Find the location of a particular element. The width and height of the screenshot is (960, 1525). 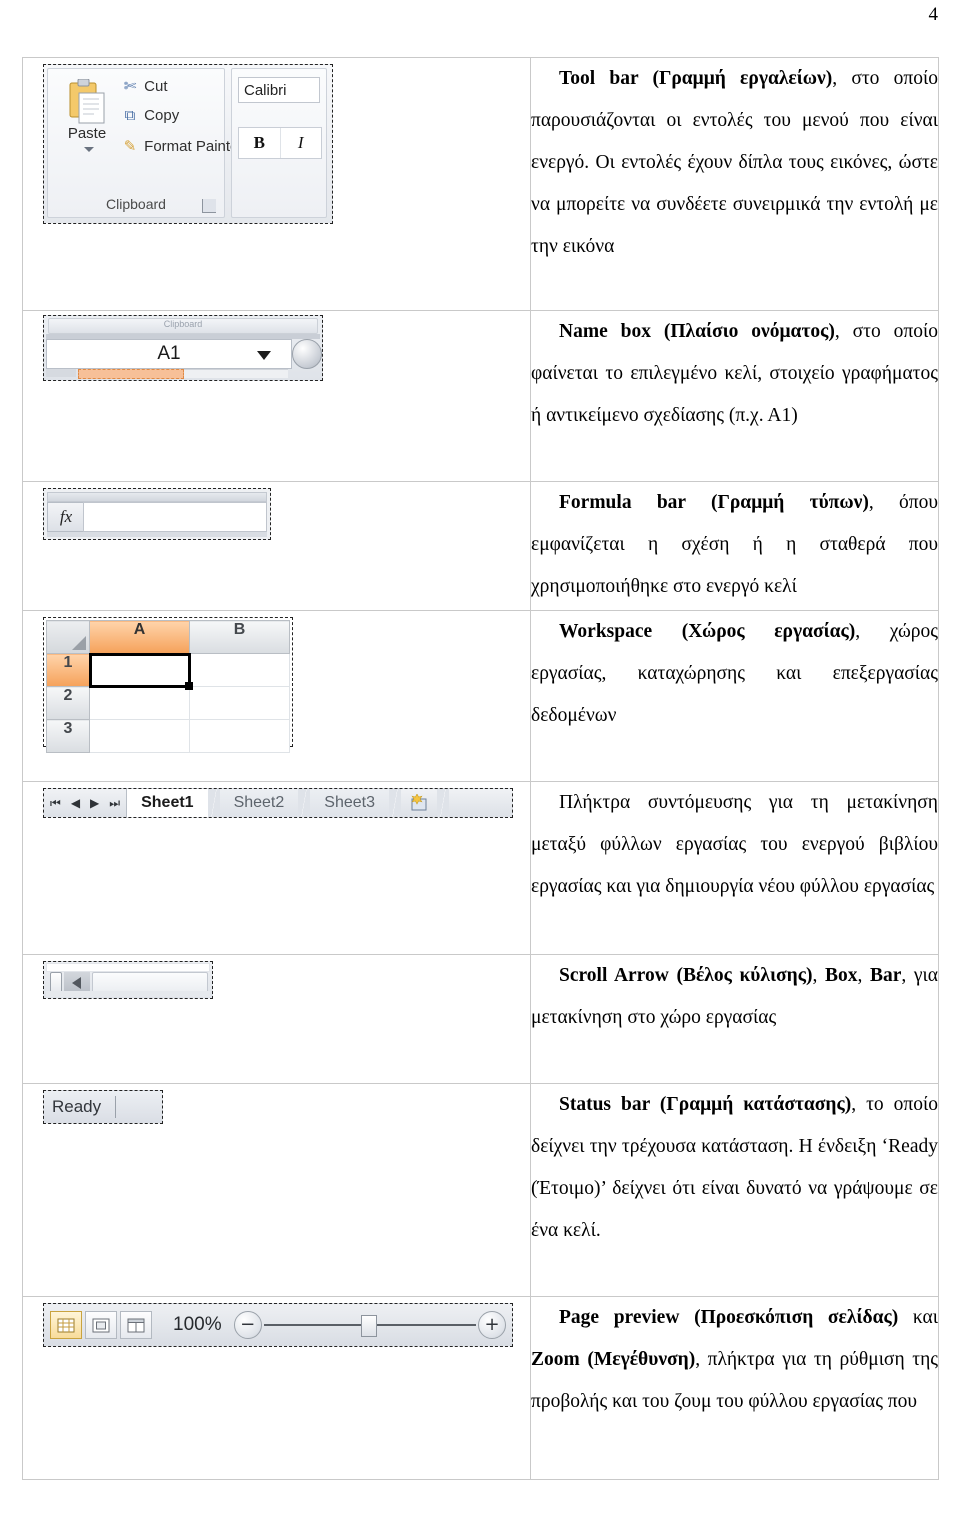

excel-name-box: Clipboard A1 is located at coordinates (183, 348).